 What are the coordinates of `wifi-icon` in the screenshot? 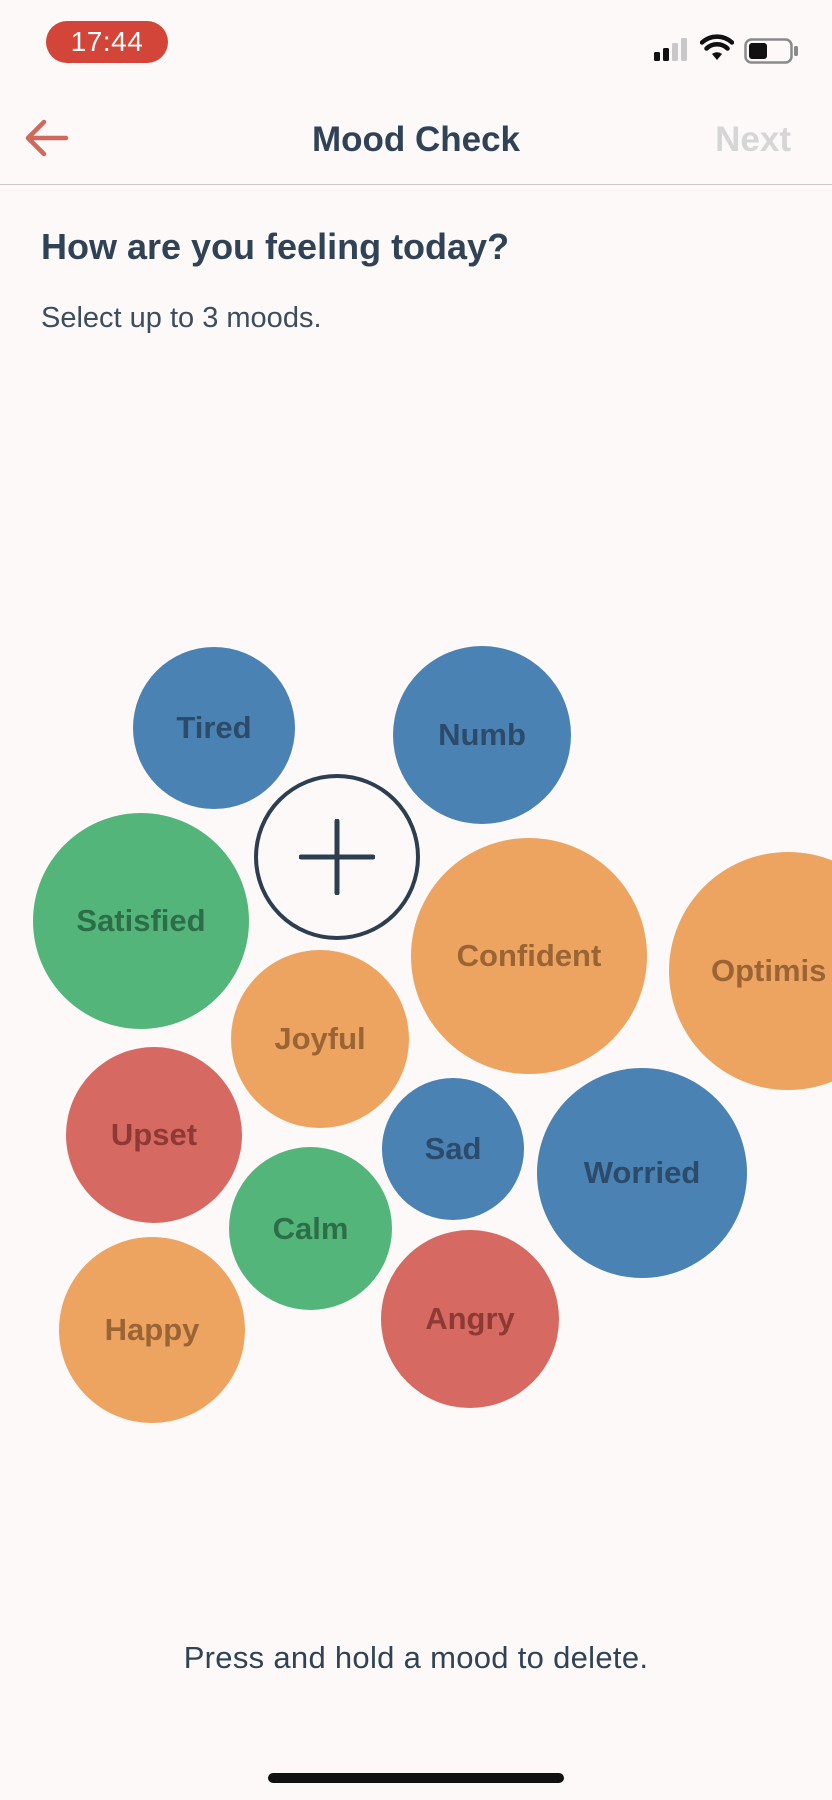 It's located at (717, 50).